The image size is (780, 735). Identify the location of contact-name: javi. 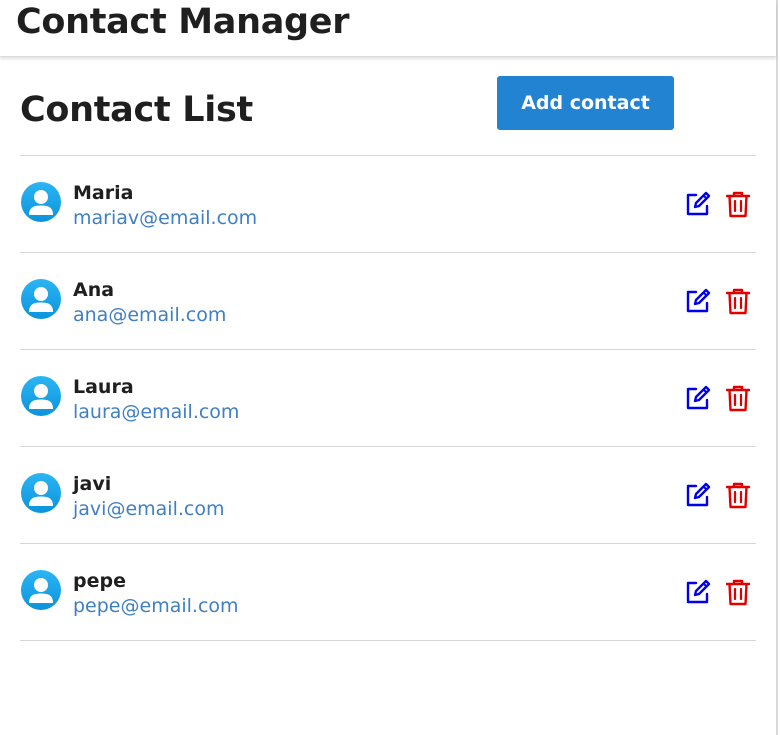
(92, 484).